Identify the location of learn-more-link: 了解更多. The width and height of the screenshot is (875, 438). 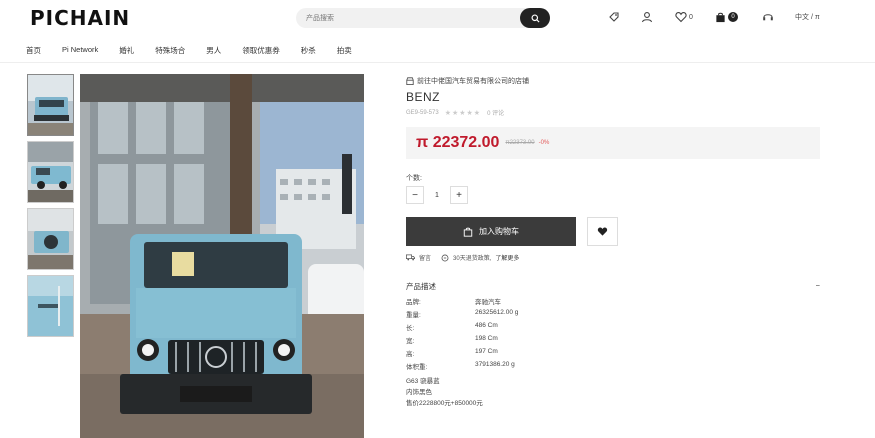
(507, 257).